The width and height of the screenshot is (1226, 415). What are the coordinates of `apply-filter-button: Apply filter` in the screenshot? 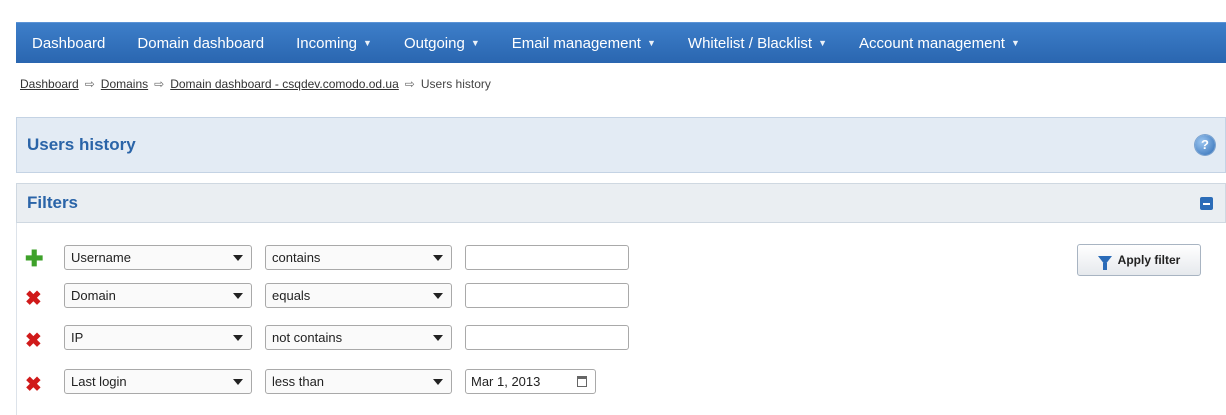 It's located at (1139, 260).